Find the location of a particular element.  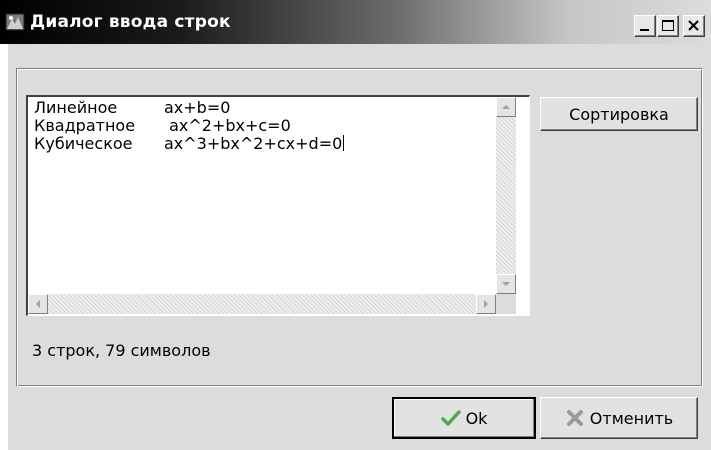

text-caret is located at coordinates (344, 143).